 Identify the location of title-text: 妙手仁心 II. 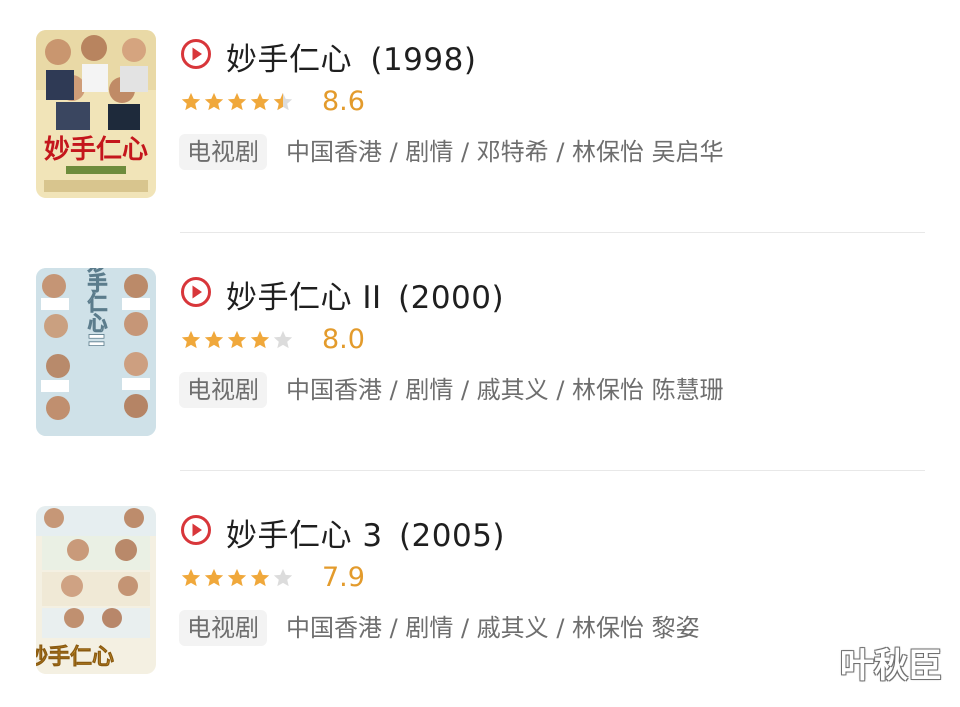
(304, 298).